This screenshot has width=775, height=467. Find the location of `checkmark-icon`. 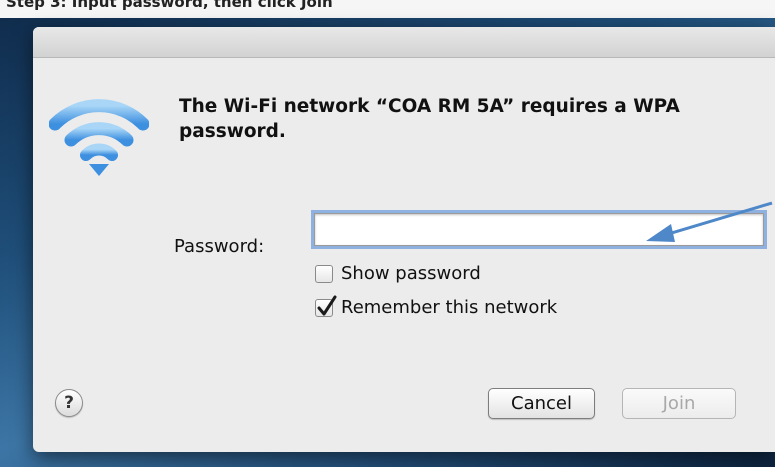

checkmark-icon is located at coordinates (327, 305).